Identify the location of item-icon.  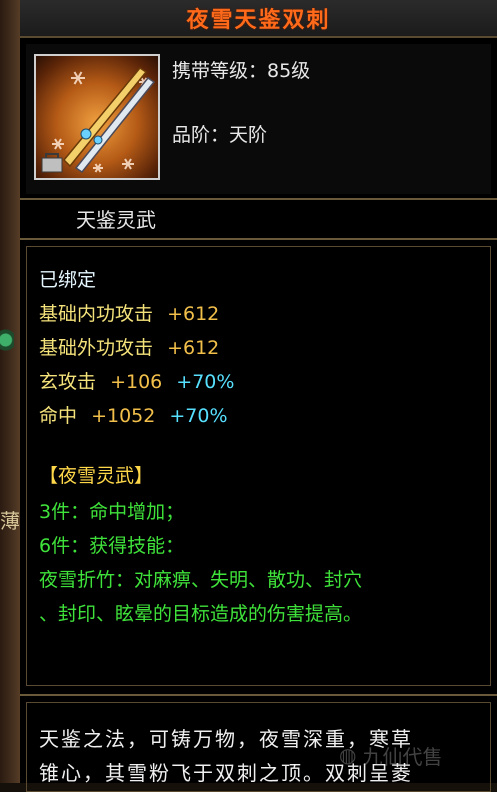
(97, 117).